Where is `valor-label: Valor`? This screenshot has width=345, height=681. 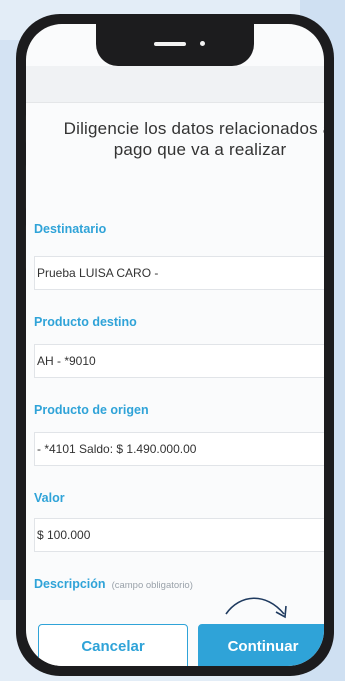
valor-label: Valor is located at coordinates (49, 498).